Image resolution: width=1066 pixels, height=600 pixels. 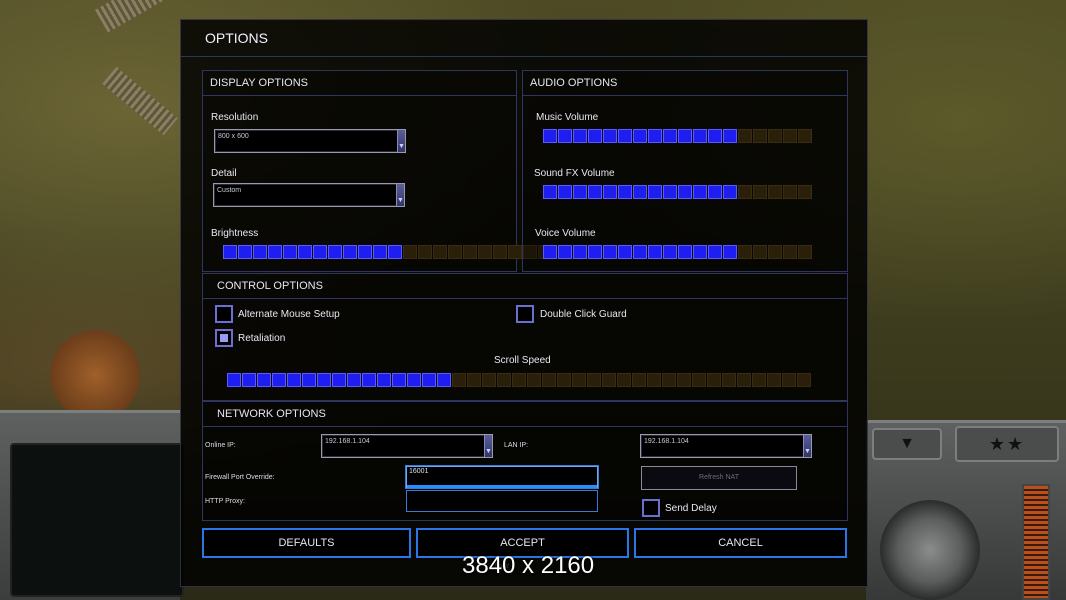 What do you see at coordinates (502, 477) in the screenshot?
I see `firewall-port-input: 16001` at bounding box center [502, 477].